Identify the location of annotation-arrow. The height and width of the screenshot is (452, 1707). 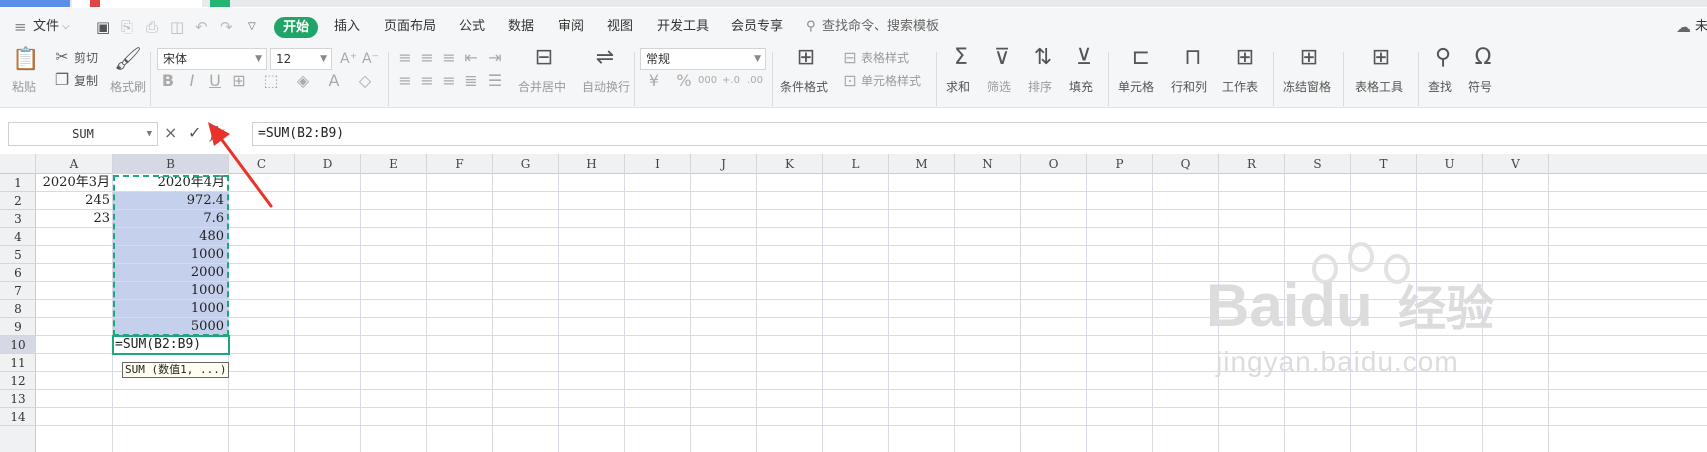
(240, 165).